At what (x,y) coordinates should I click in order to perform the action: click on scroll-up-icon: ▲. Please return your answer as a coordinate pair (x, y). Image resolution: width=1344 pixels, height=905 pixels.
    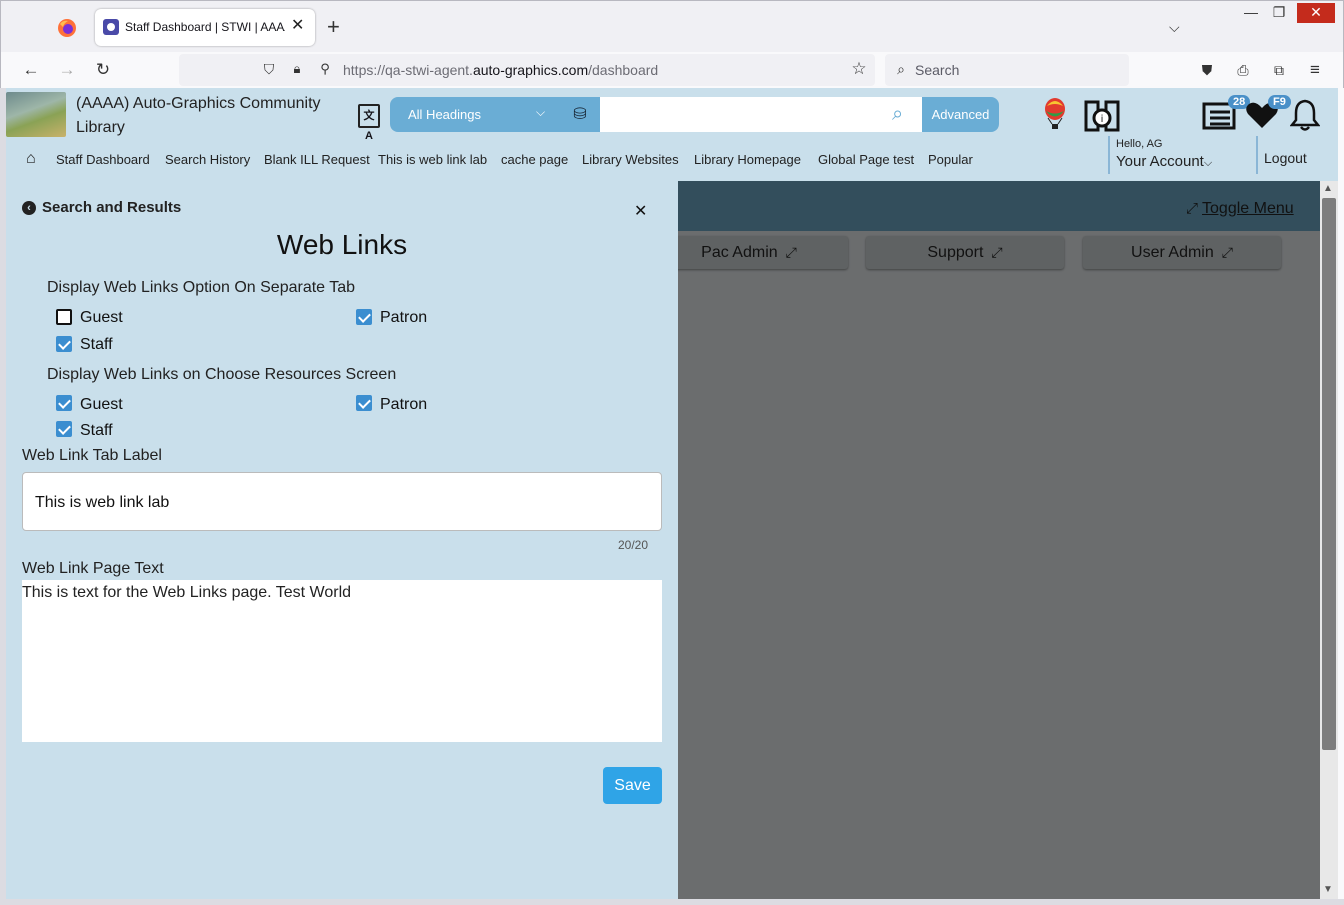
    Looking at the image, I should click on (1328, 188).